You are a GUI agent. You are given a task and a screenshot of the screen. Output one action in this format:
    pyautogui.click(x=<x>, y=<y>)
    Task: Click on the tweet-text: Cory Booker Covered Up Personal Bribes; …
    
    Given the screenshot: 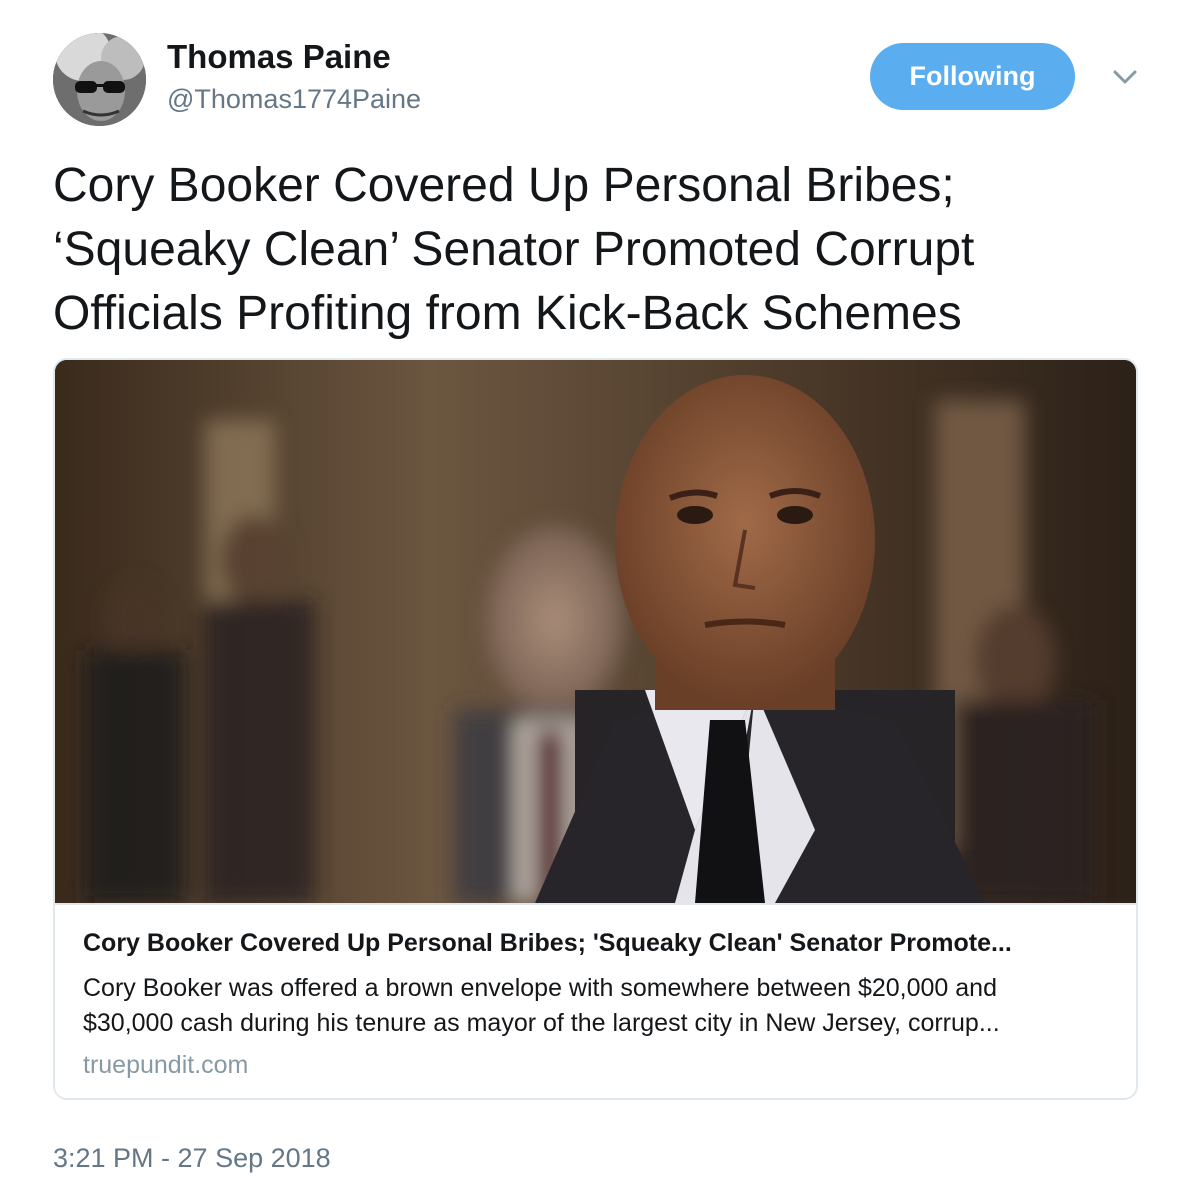 What is the action you would take?
    pyautogui.click(x=603, y=250)
    